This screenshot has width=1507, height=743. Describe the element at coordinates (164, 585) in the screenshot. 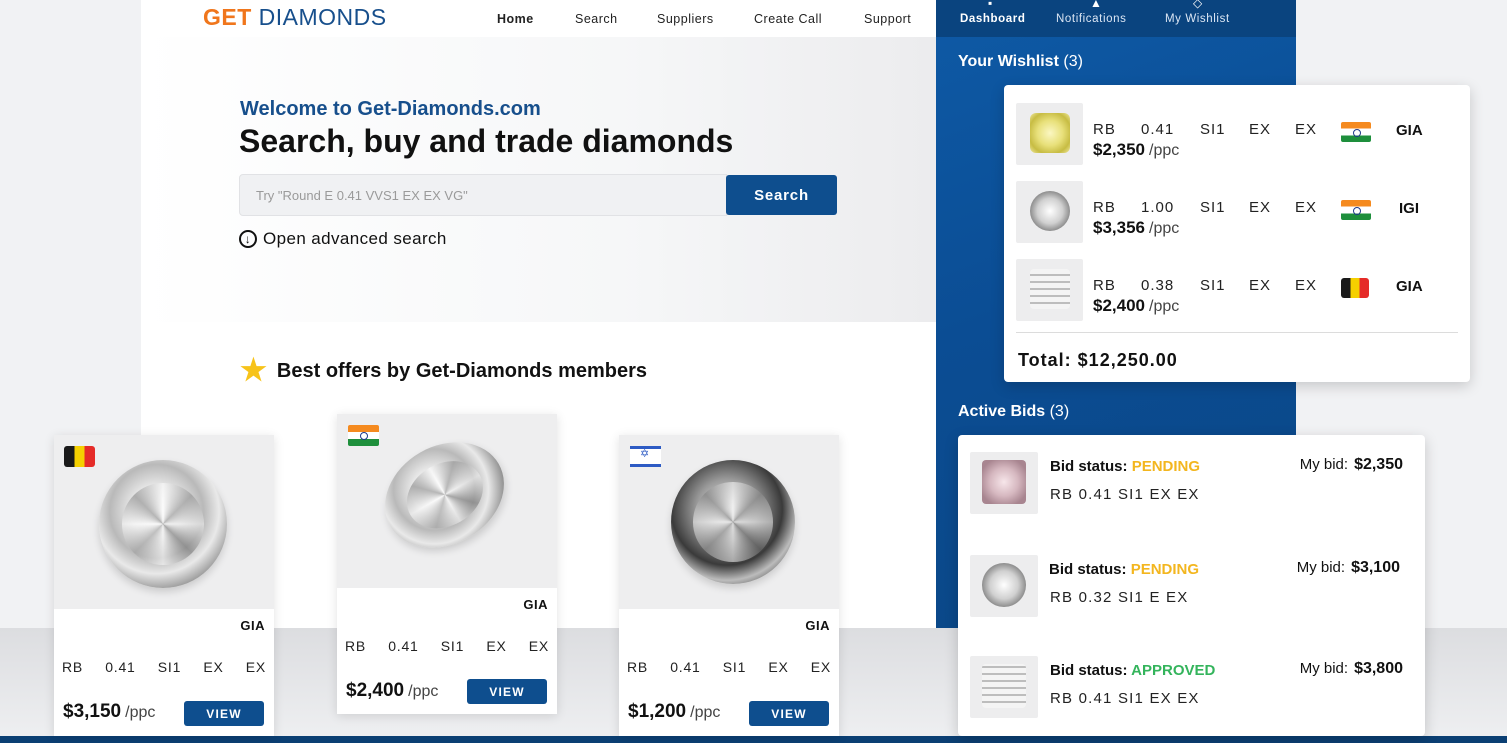

I see `offer-card: GIA RB 0.41 SI1 EX EX $3,150/ppc VIEW` at that location.